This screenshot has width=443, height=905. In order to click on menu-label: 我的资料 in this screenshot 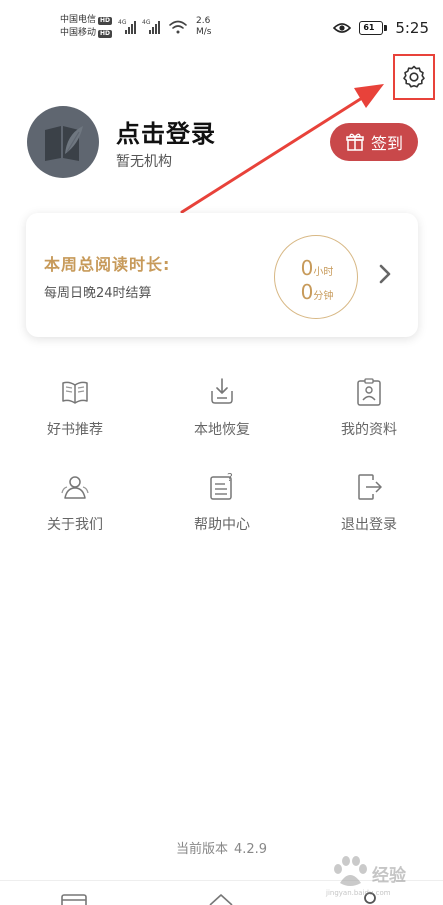, I will do `click(369, 430)`.